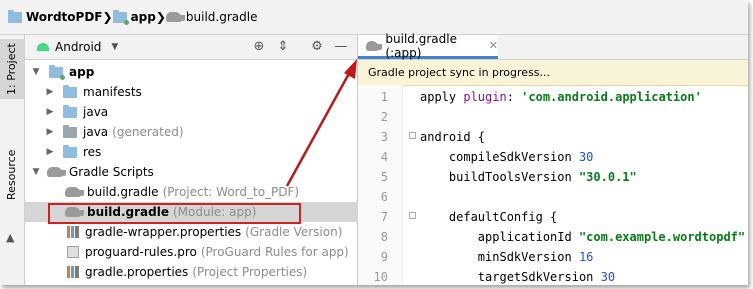  I want to click on code-line: 2, so click(553, 117).